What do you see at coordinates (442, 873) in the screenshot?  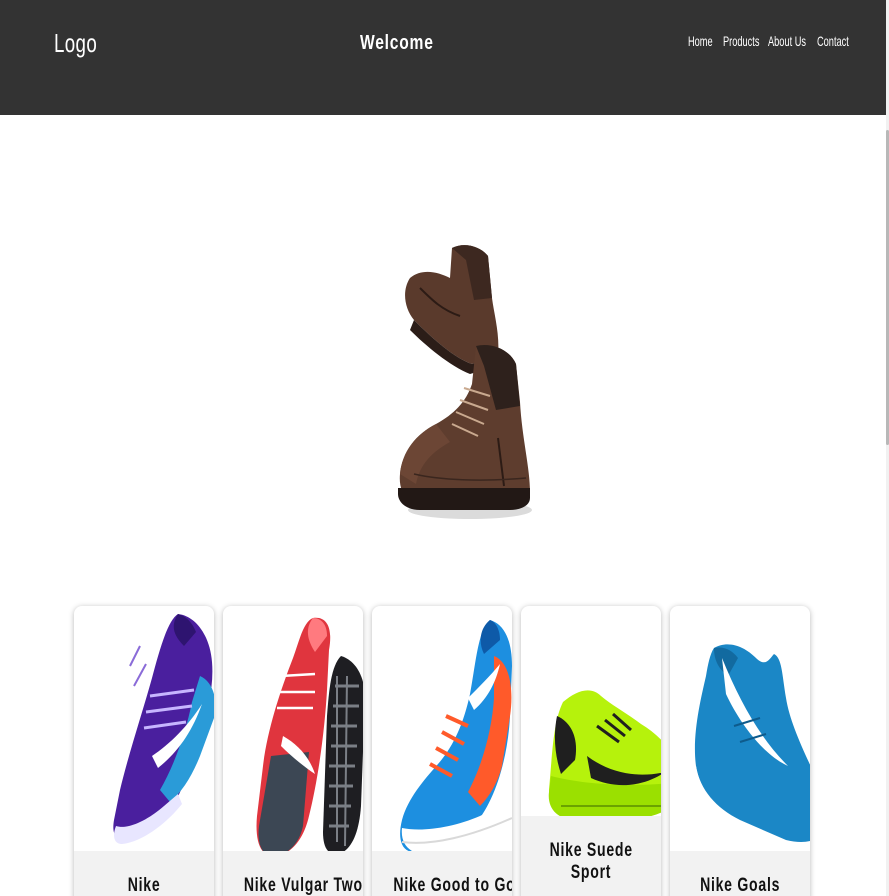 I see `product-caption: Nike Good to Go` at bounding box center [442, 873].